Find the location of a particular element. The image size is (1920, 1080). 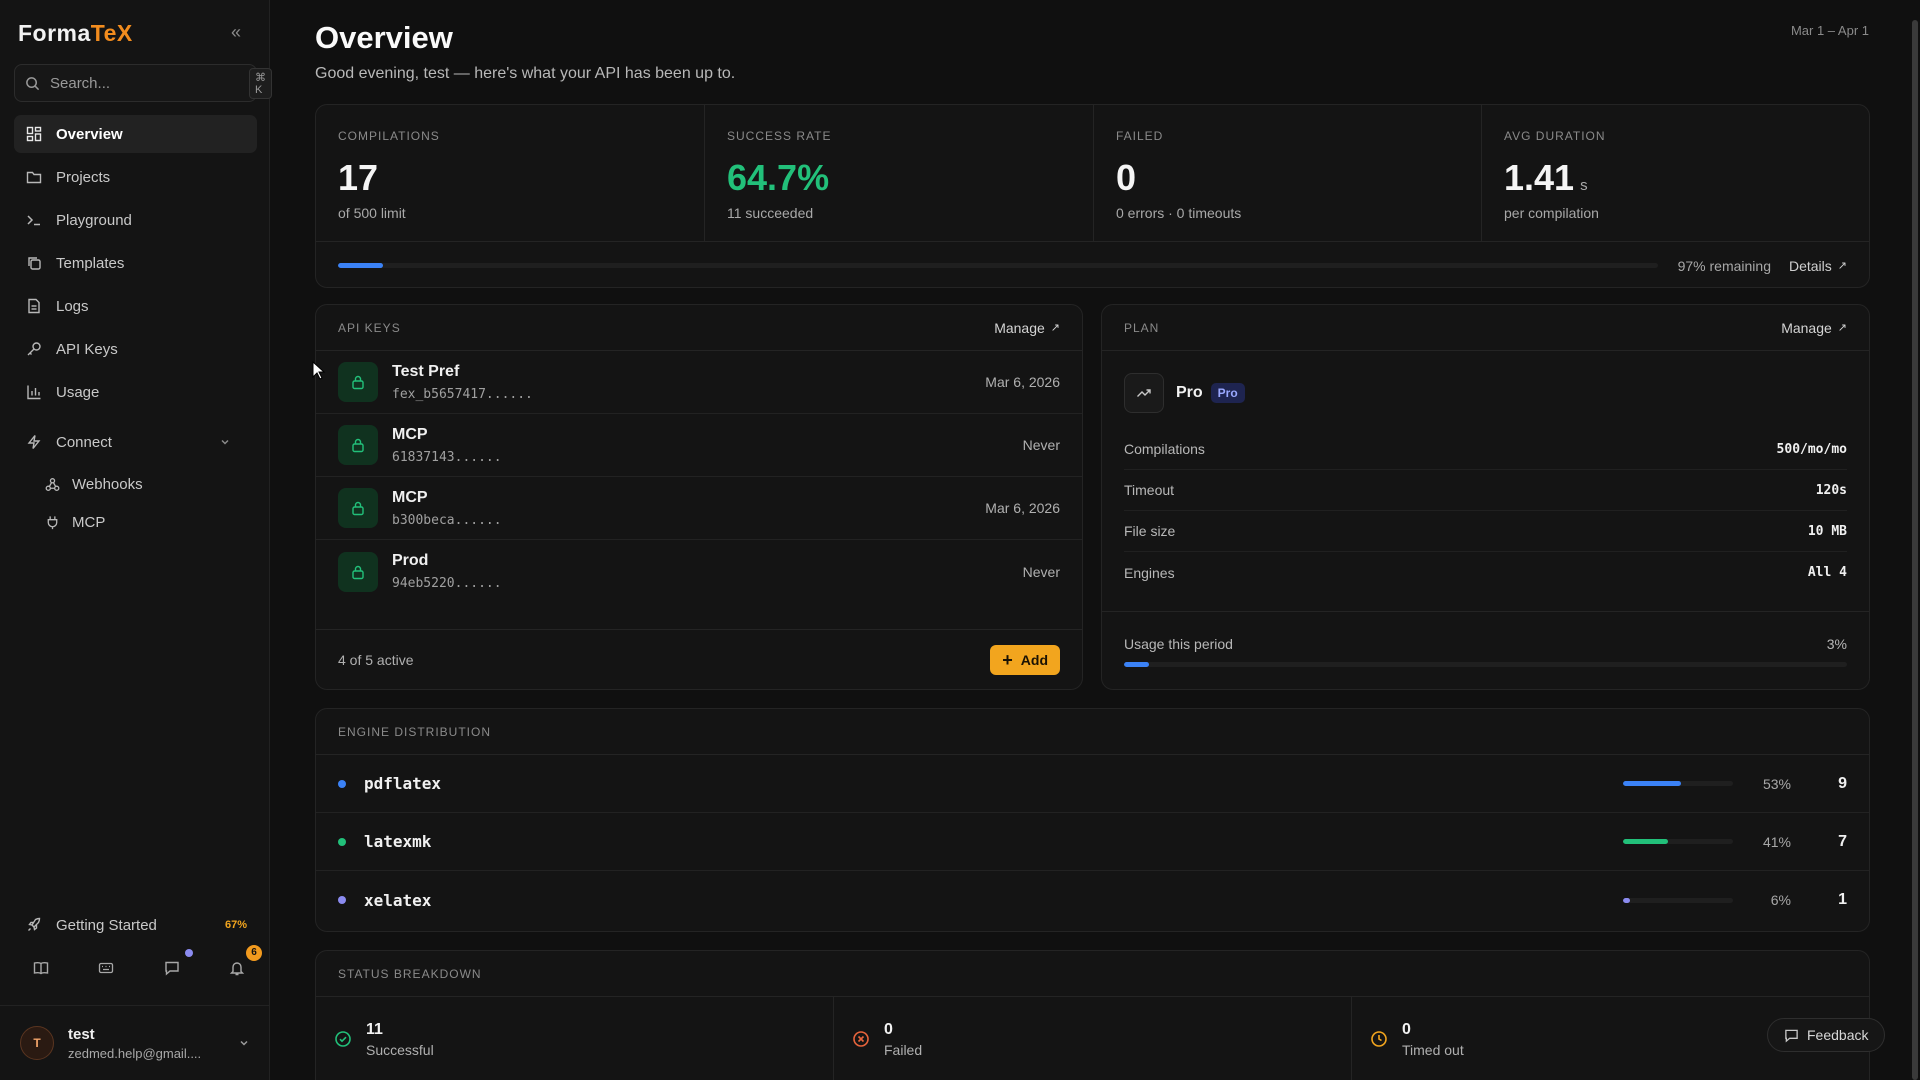

plan-row: Compilations 500/mo/mo is located at coordinates (1485, 449).